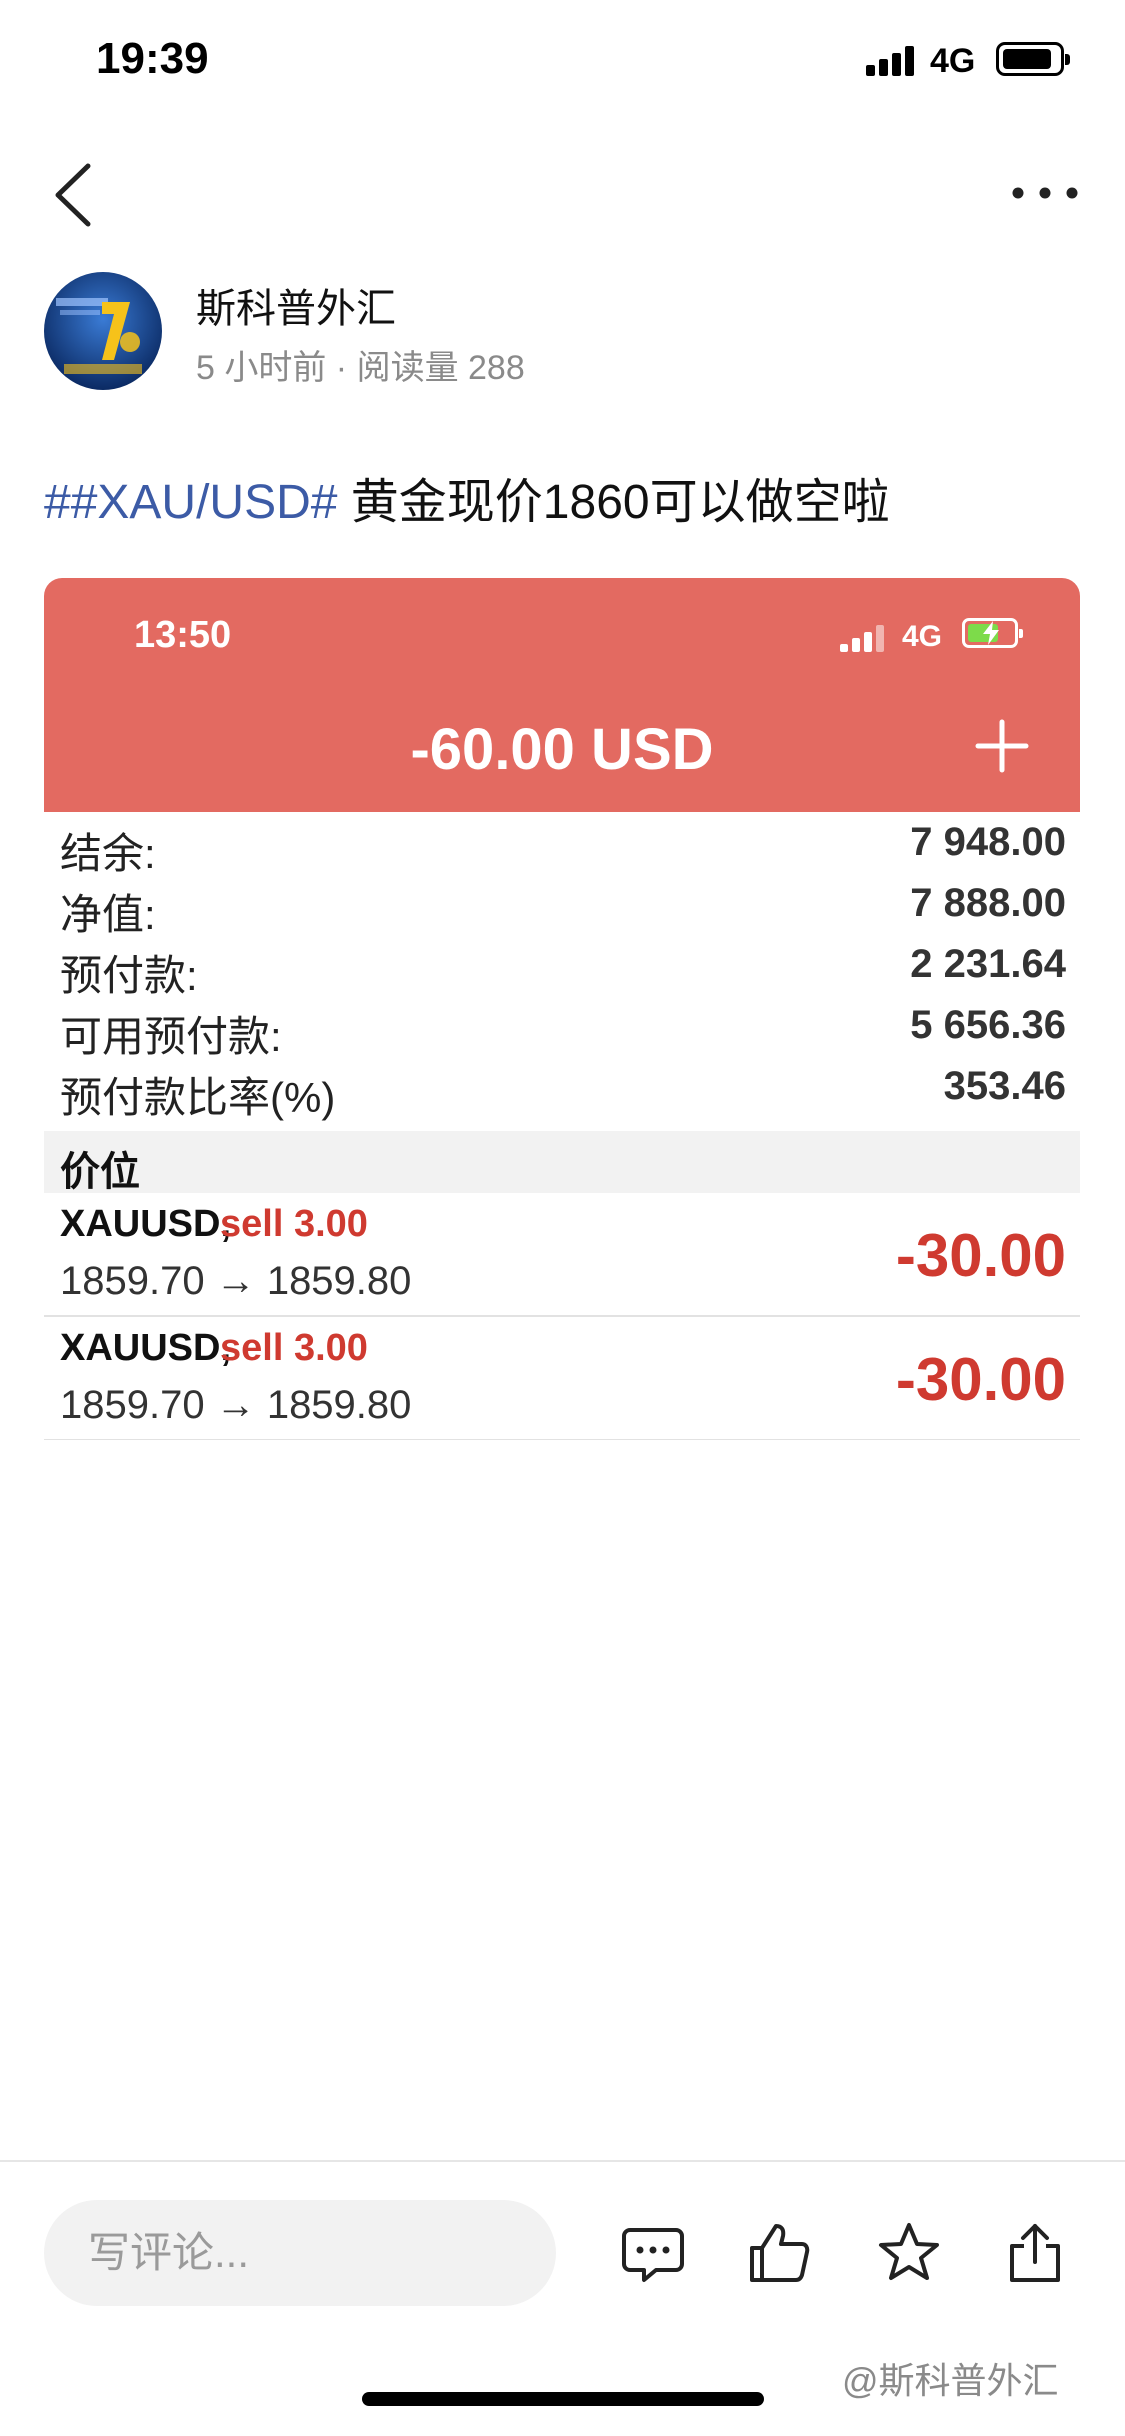  I want to click on account-value: 353.46, so click(1004, 1086).